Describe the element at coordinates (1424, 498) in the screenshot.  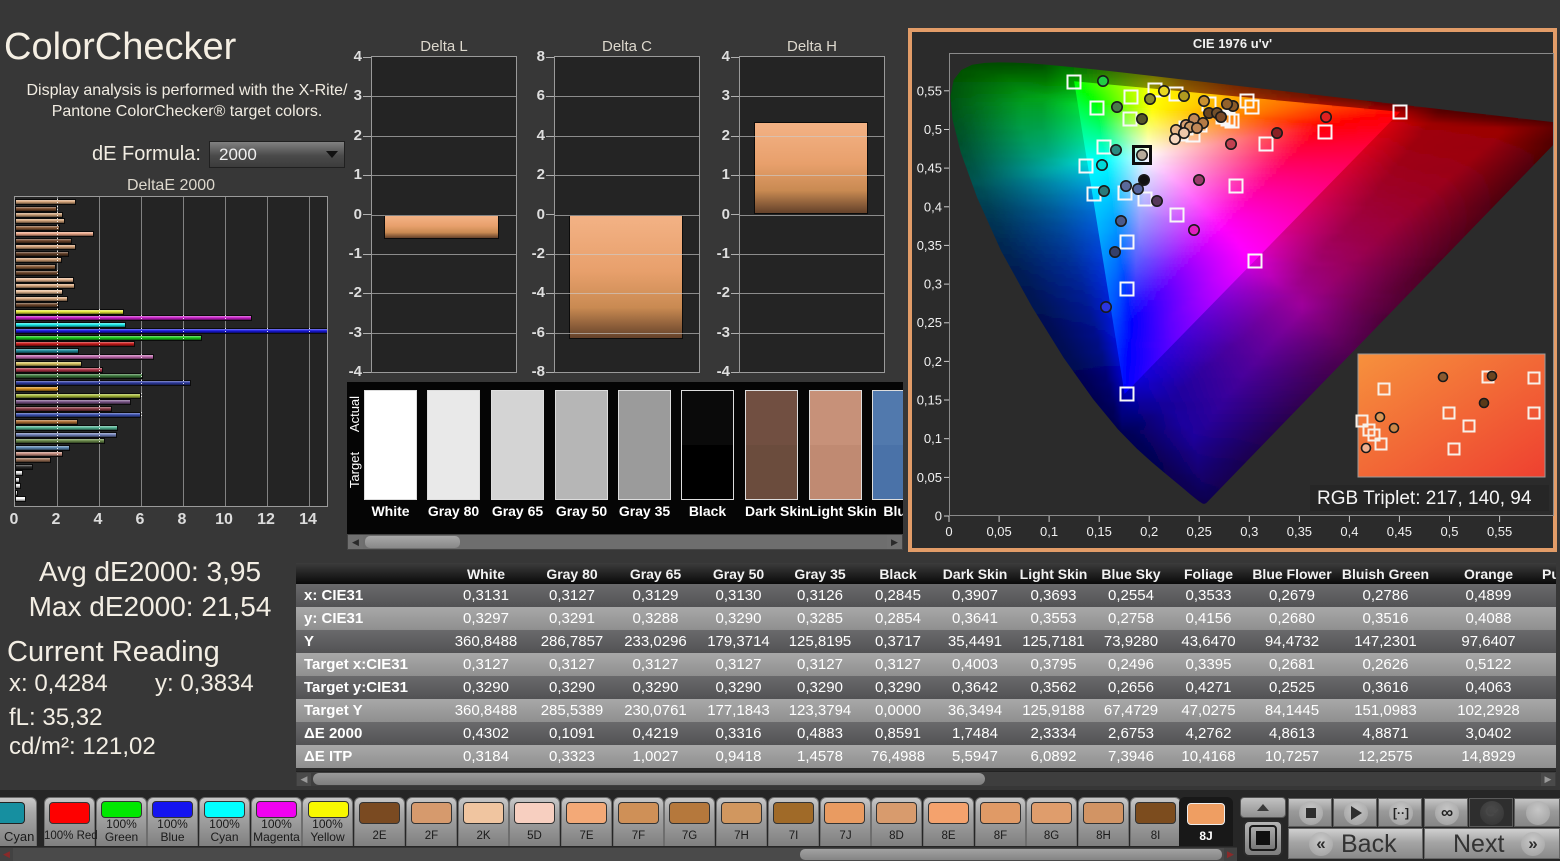
I see `svg-text: RGB Triplet: 217, 140, 94` at that location.